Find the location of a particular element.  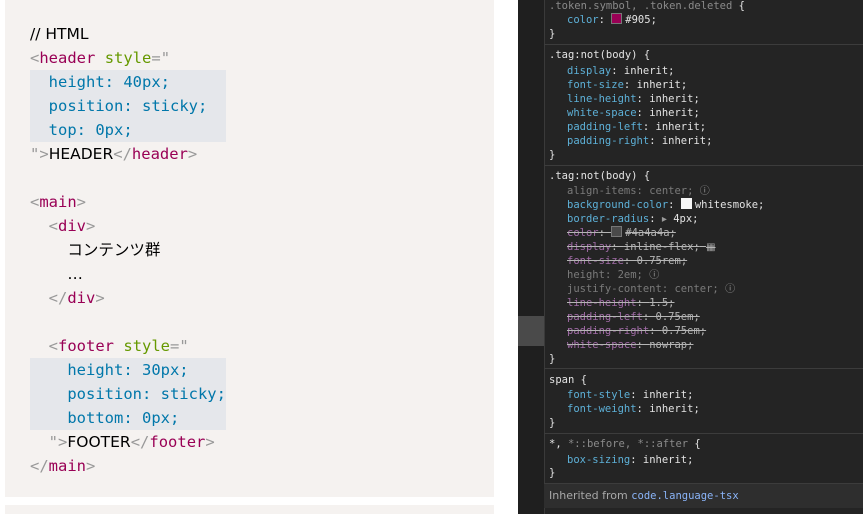

footer-close-tag: footer is located at coordinates (177, 442).